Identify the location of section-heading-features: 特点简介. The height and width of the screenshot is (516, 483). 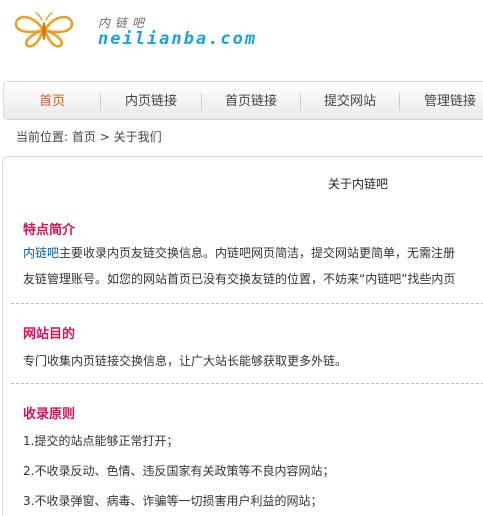
(49, 230).